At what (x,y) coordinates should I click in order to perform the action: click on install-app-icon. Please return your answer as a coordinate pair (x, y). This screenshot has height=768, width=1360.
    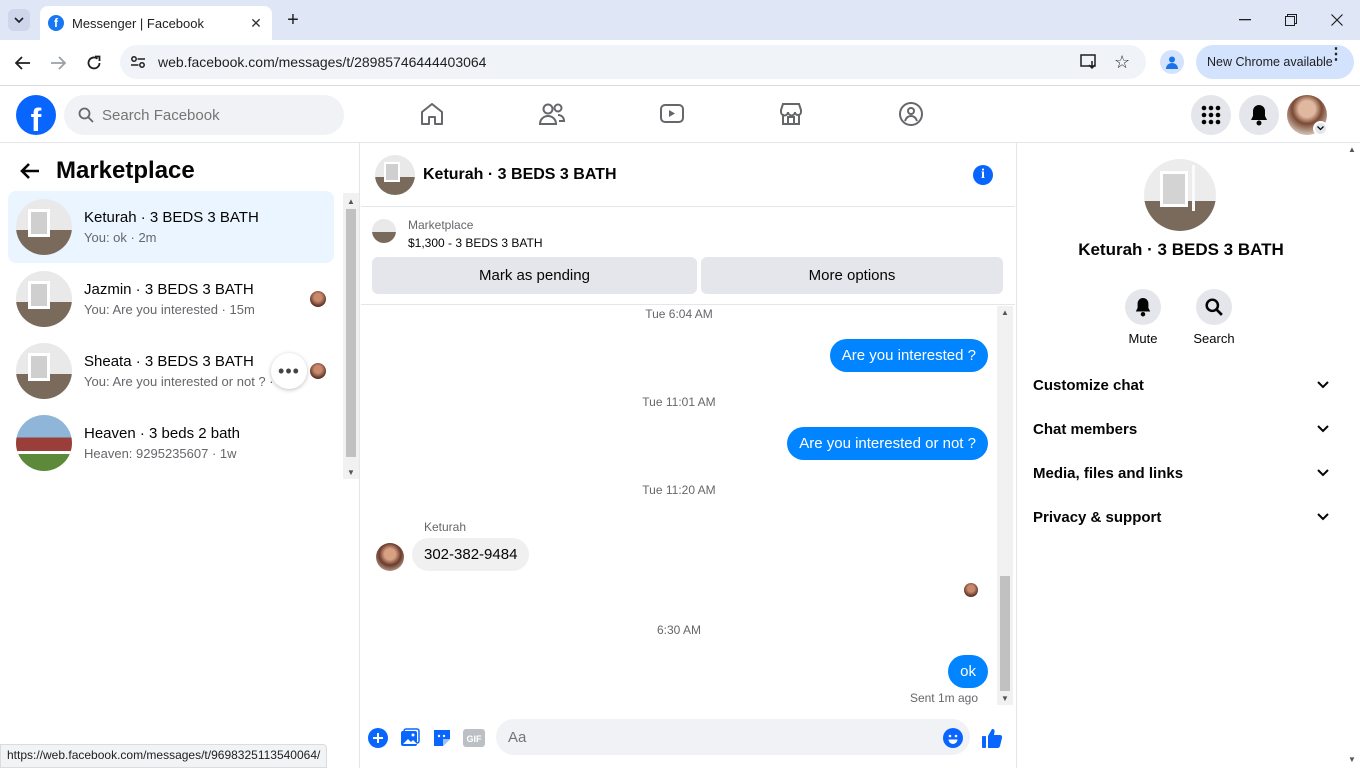
    Looking at the image, I should click on (1089, 64).